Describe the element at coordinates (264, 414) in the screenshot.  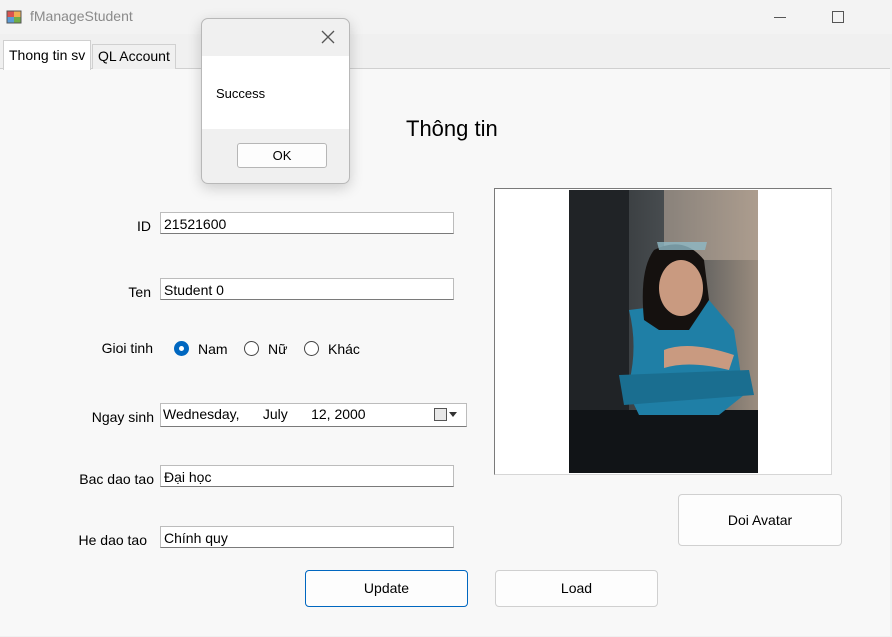
I see `date-picker-value: Wednesday, July 12, 2000` at that location.